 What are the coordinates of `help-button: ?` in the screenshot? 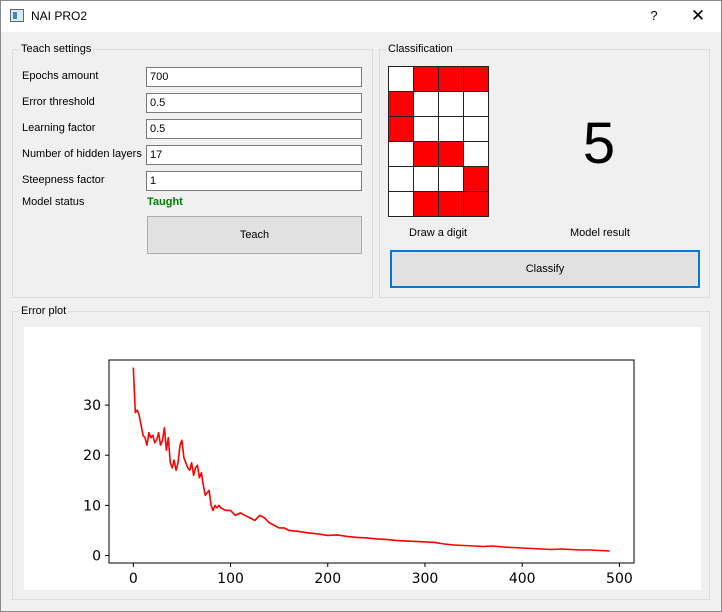 It's located at (654, 16).